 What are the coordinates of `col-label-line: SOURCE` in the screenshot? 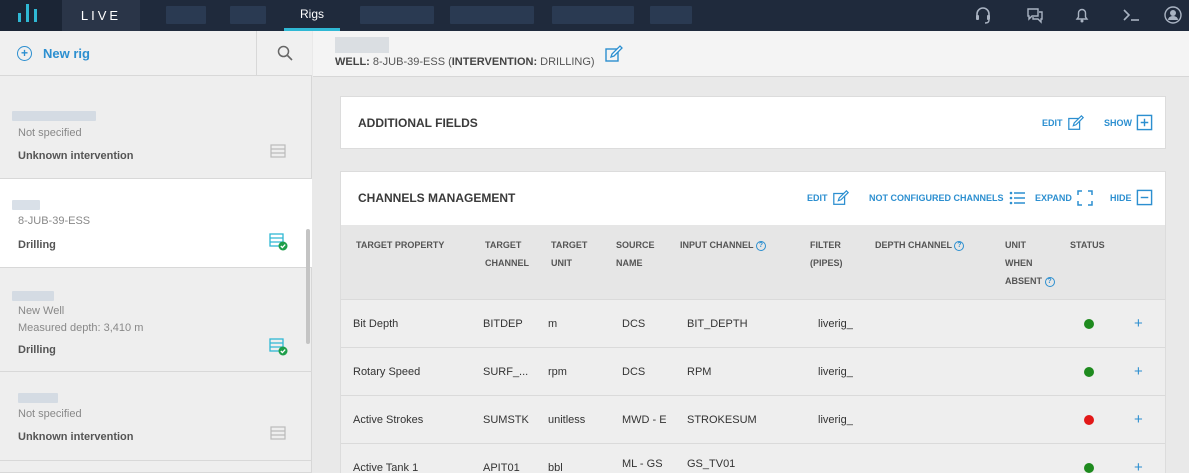 It's located at (635, 245).